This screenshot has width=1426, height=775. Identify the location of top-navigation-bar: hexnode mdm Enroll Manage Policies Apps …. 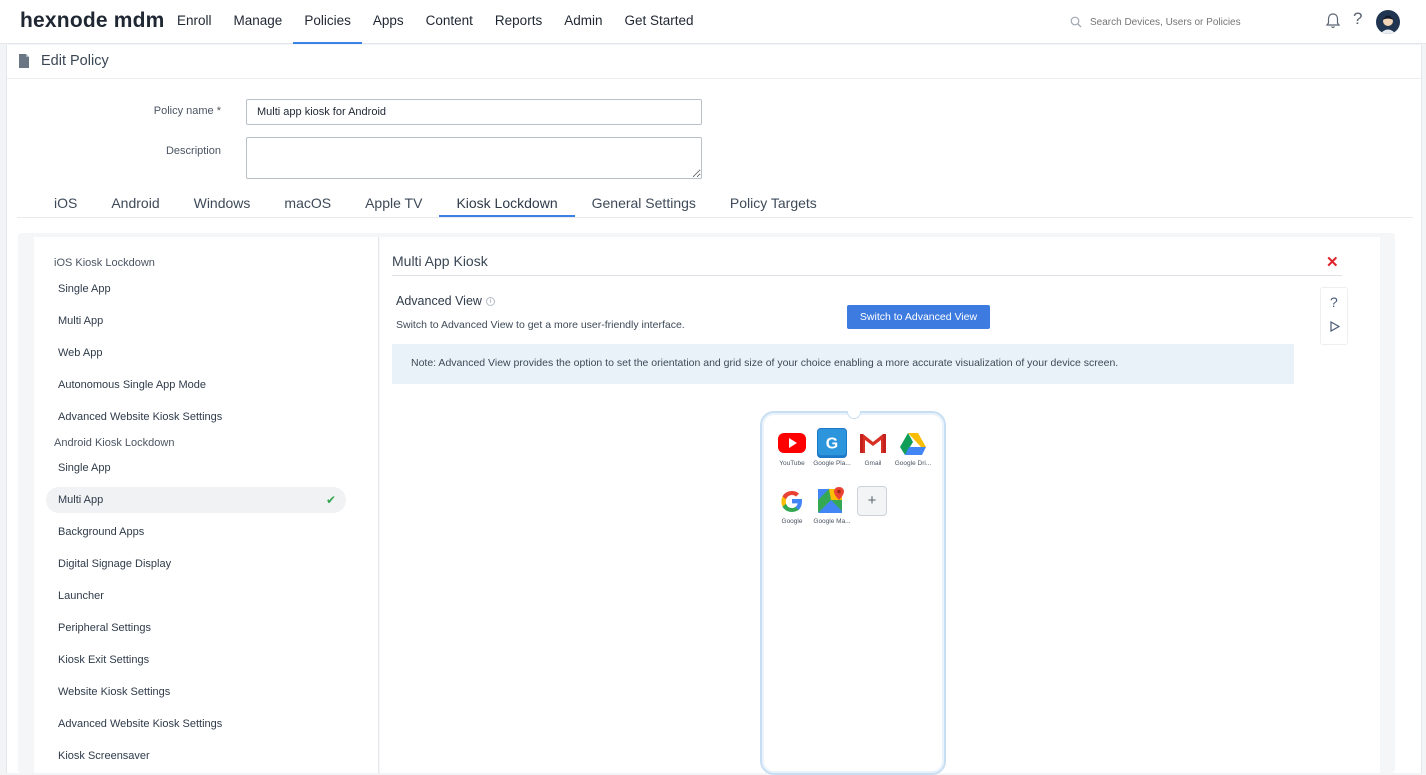
(713, 22).